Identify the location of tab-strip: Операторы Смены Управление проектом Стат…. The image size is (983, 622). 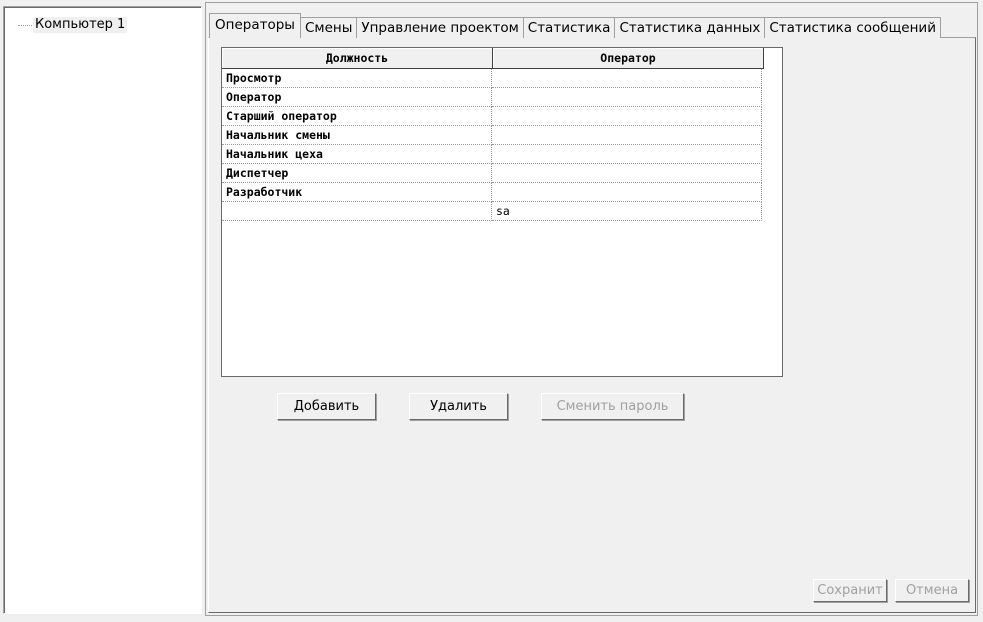
(575, 25).